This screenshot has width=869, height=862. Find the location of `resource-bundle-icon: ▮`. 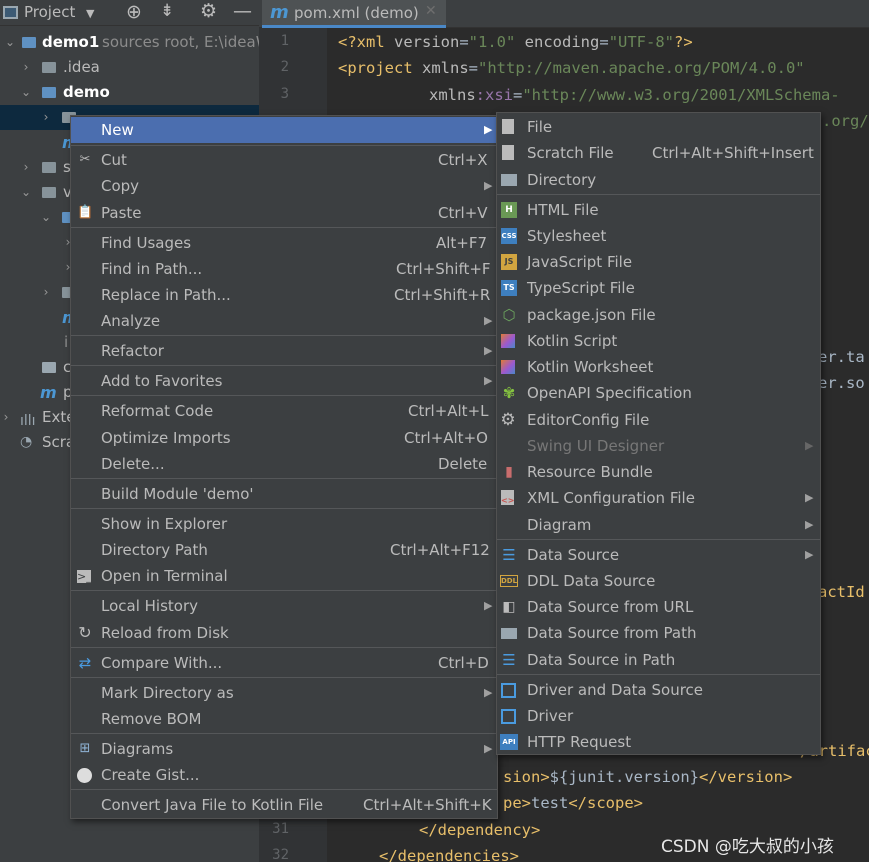

resource-bundle-icon: ▮ is located at coordinates (509, 472).